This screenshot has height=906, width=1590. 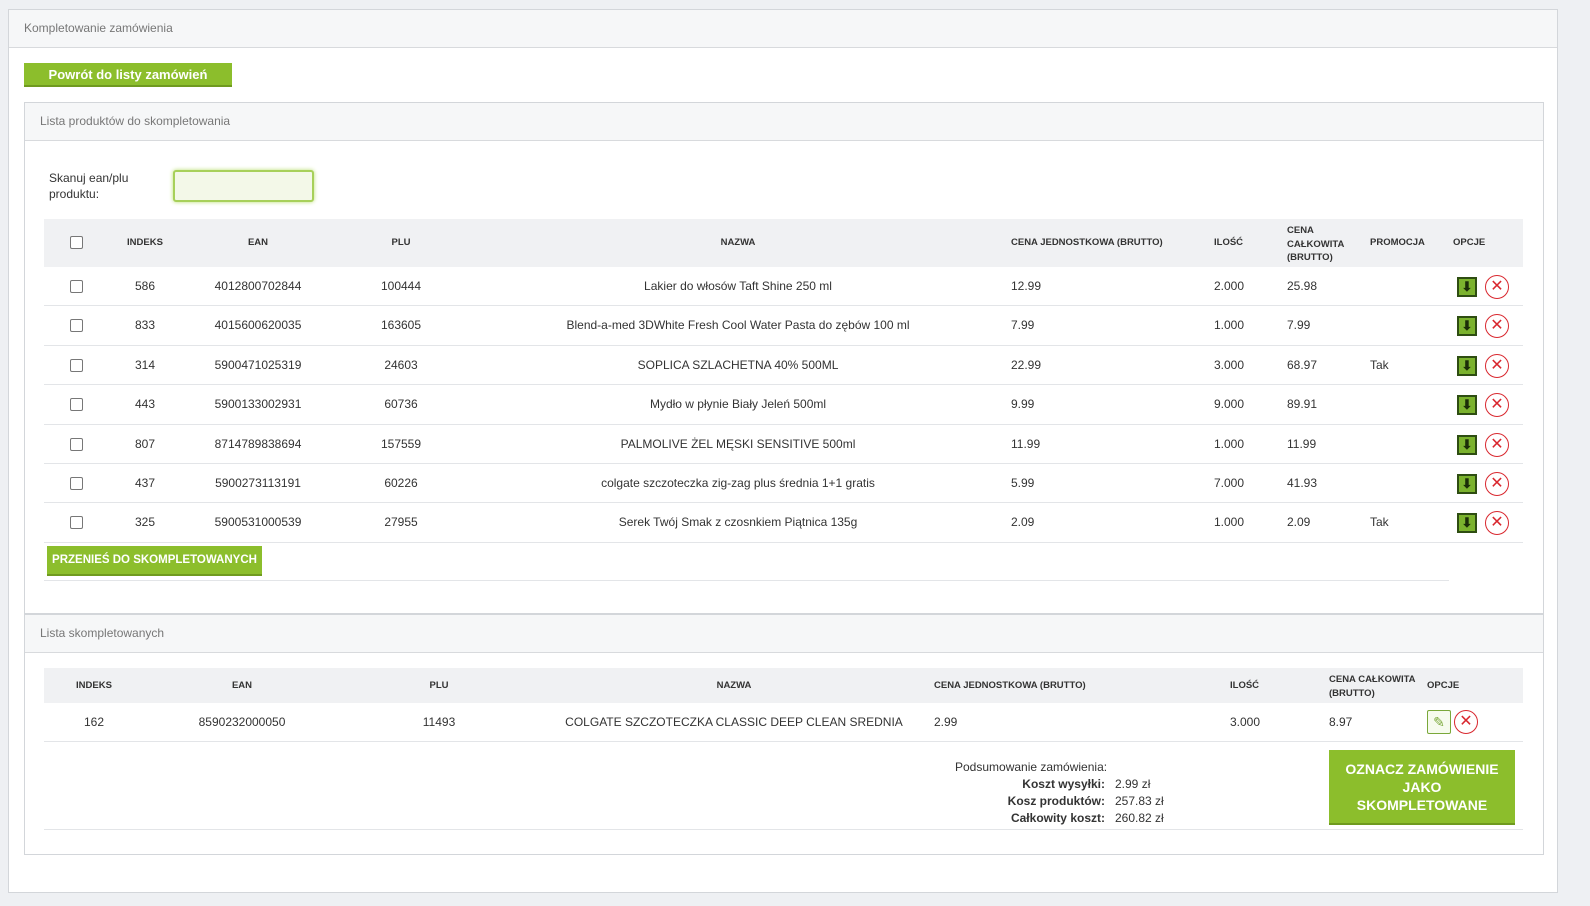 What do you see at coordinates (258, 364) in the screenshot?
I see `cell-ean: 5900471025319` at bounding box center [258, 364].